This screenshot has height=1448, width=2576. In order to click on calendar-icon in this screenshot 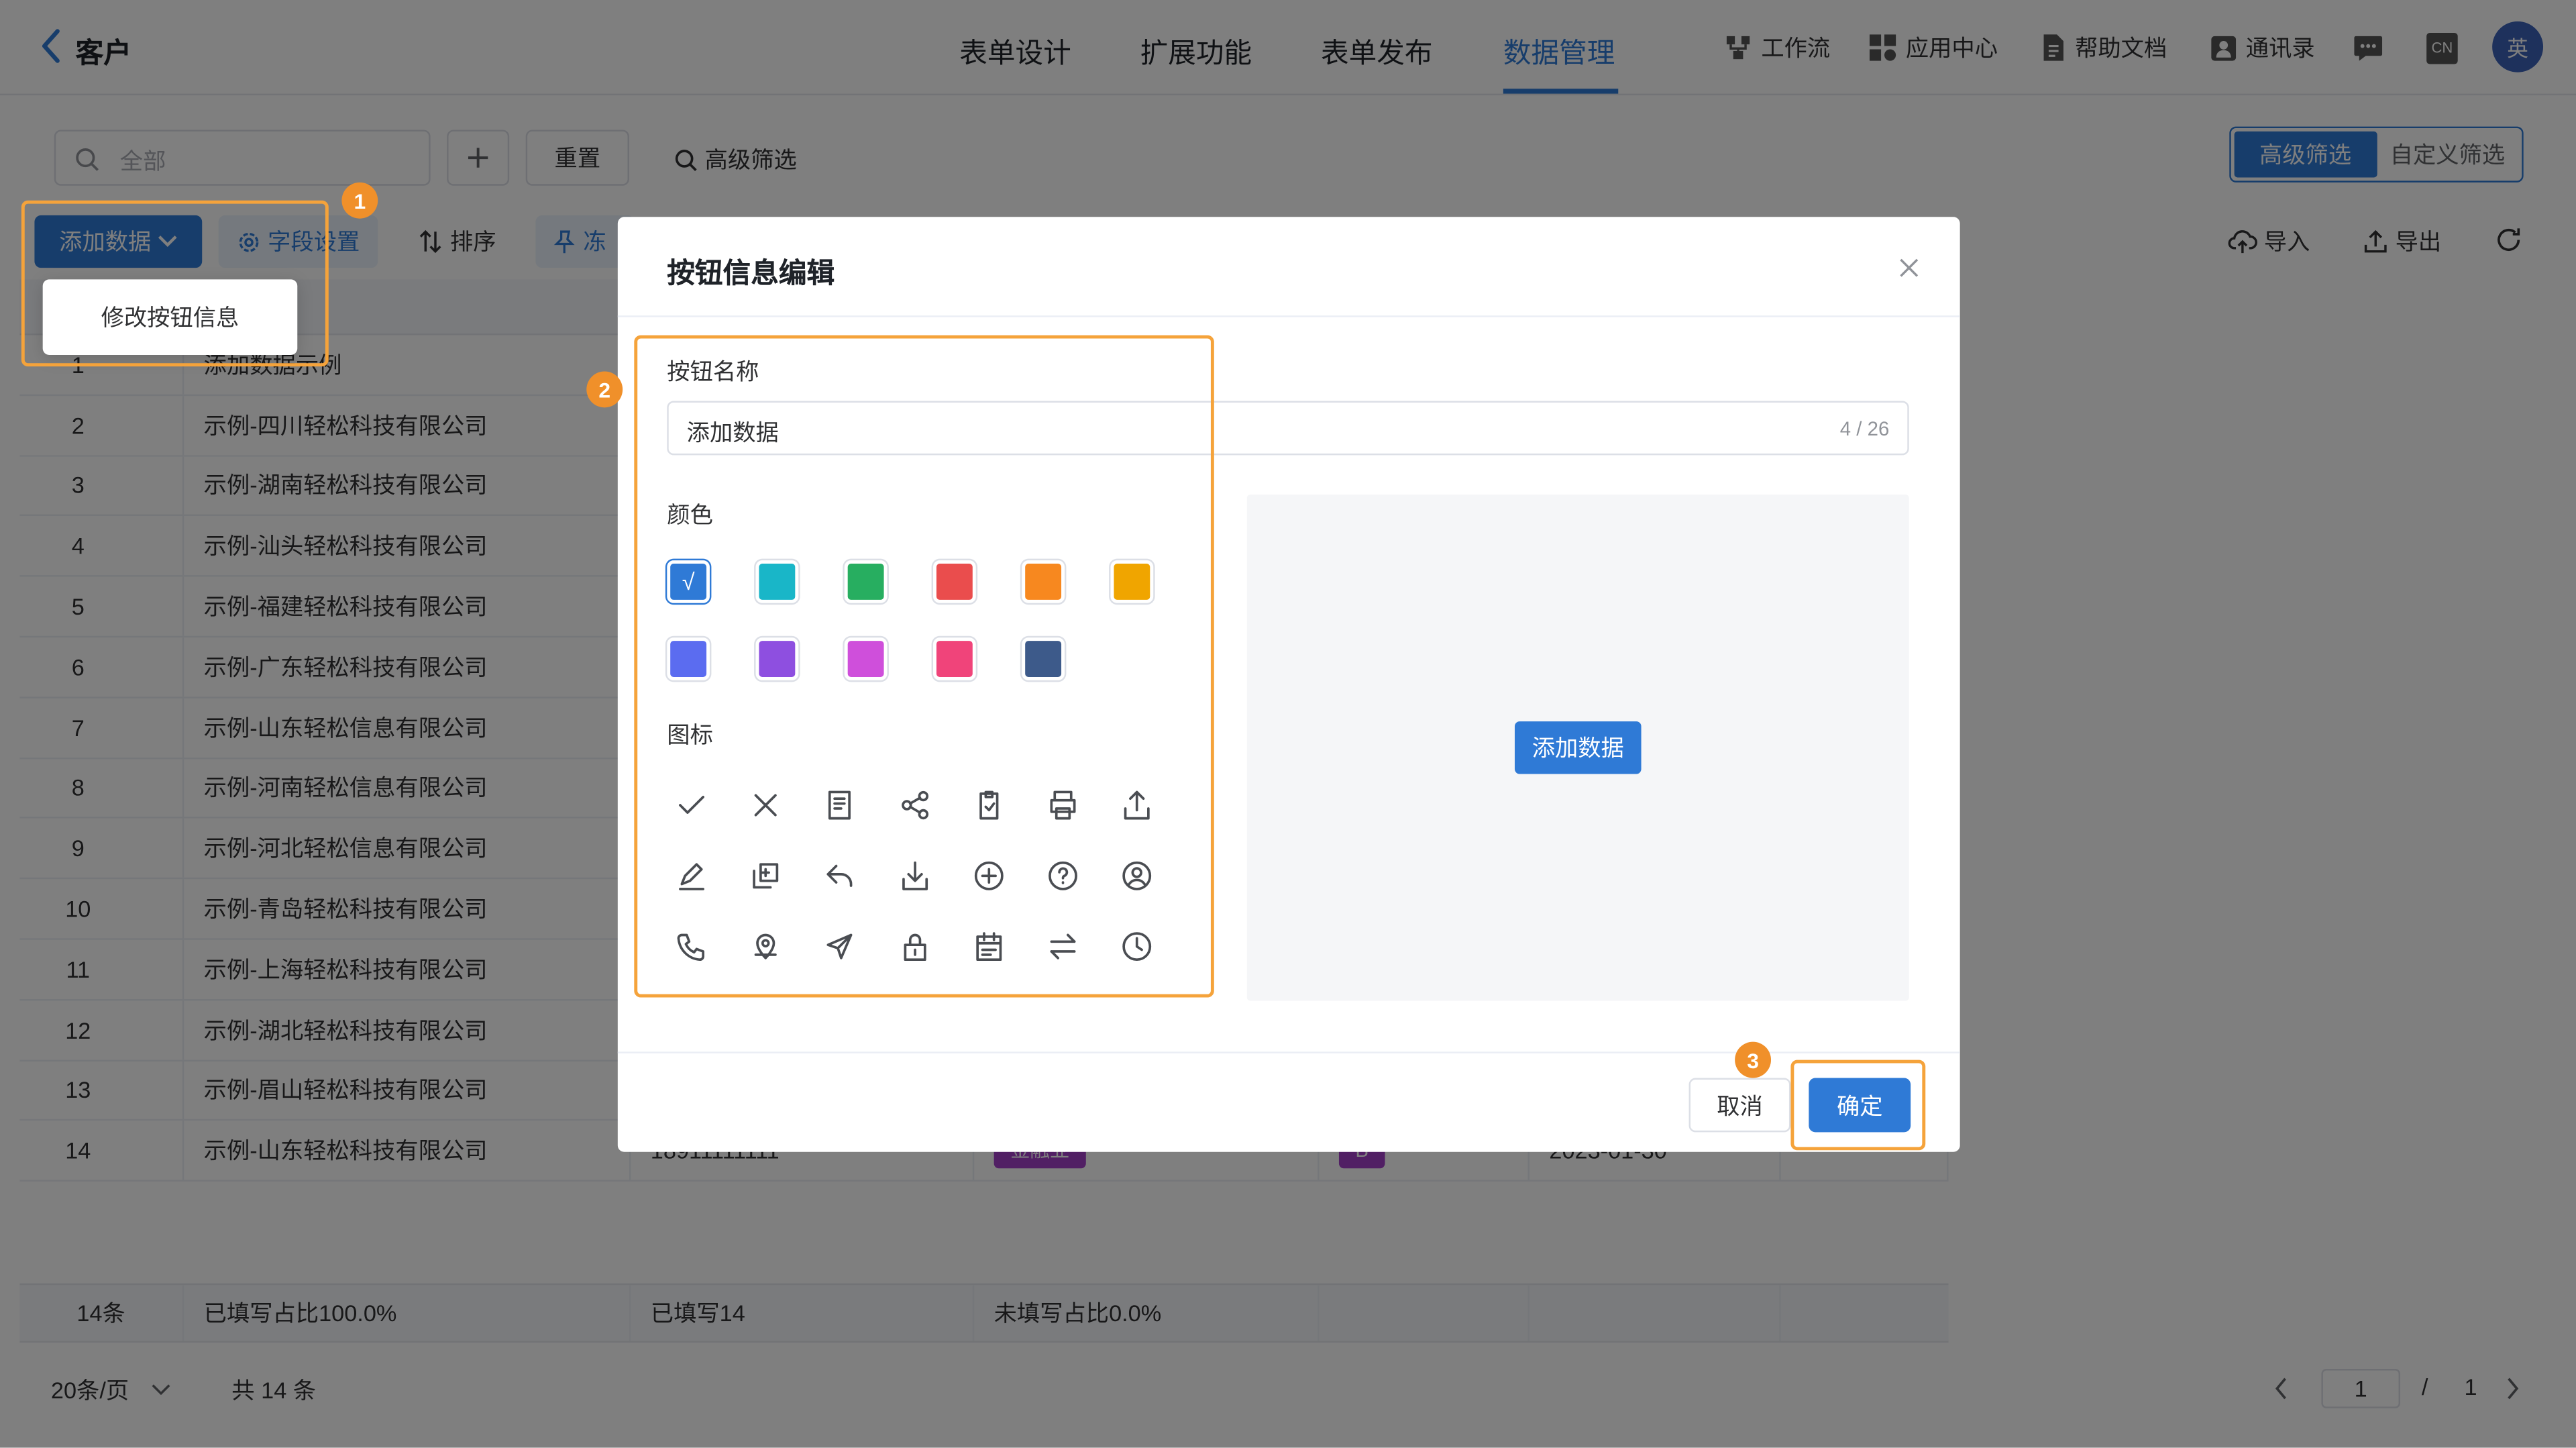, I will do `click(989, 946)`.